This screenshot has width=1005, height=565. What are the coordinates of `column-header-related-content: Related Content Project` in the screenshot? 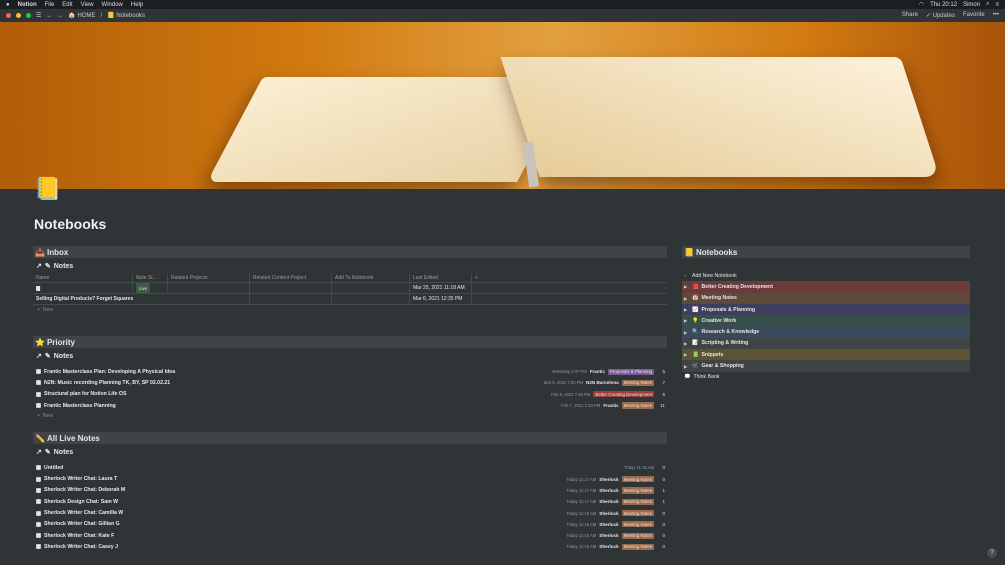 It's located at (291, 278).